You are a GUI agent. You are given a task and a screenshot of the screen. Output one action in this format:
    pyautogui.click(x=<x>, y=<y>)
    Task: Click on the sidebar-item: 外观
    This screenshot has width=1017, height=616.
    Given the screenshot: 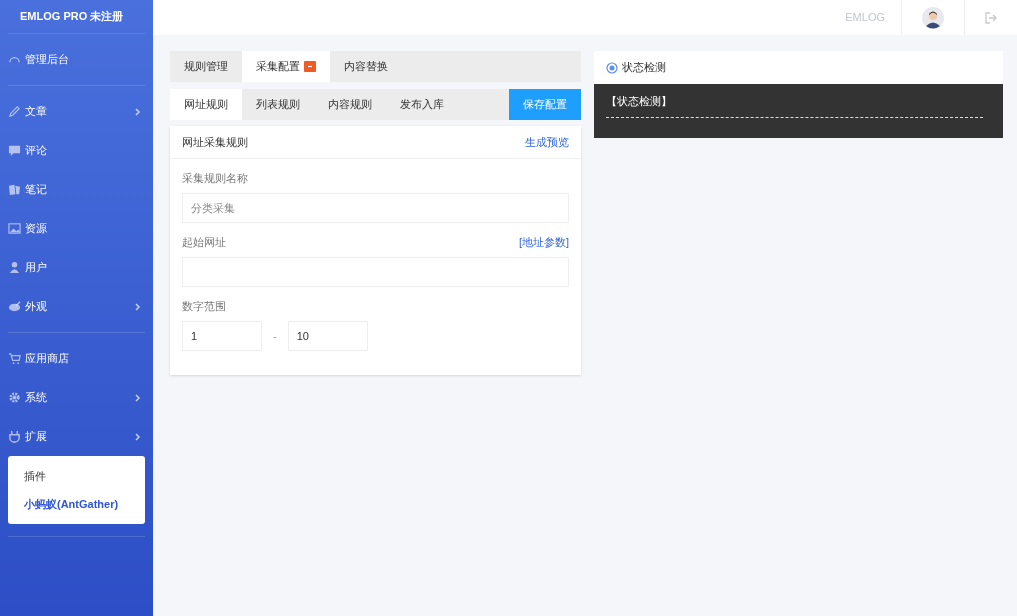 What is the action you would take?
    pyautogui.click(x=76, y=306)
    